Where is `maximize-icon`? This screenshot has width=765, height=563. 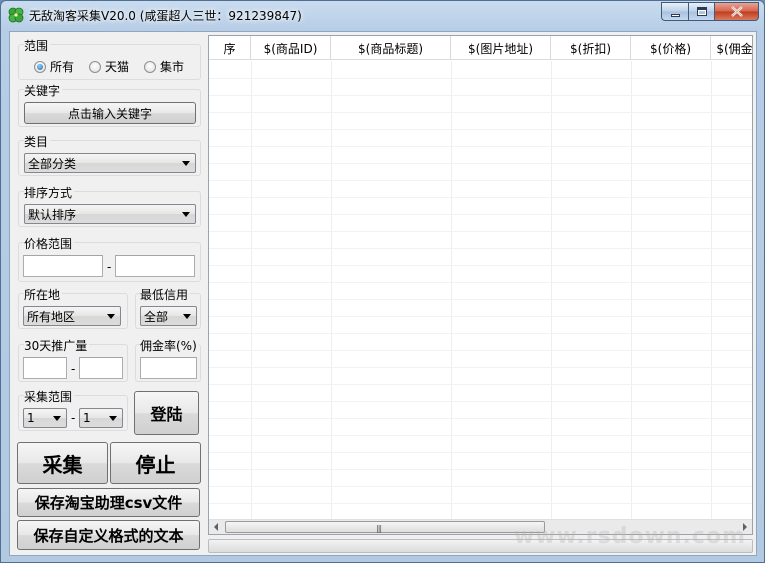
maximize-icon is located at coordinates (701, 11).